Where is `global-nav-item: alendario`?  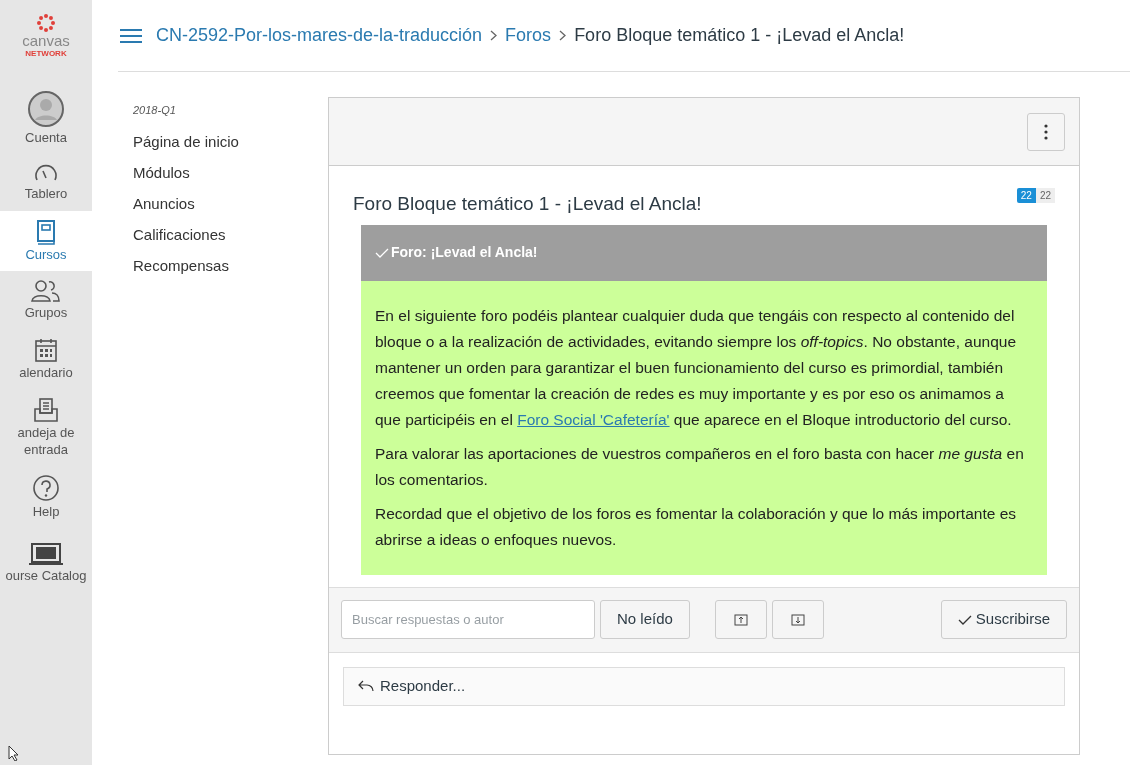
global-nav-item: alendario is located at coordinates (46, 359).